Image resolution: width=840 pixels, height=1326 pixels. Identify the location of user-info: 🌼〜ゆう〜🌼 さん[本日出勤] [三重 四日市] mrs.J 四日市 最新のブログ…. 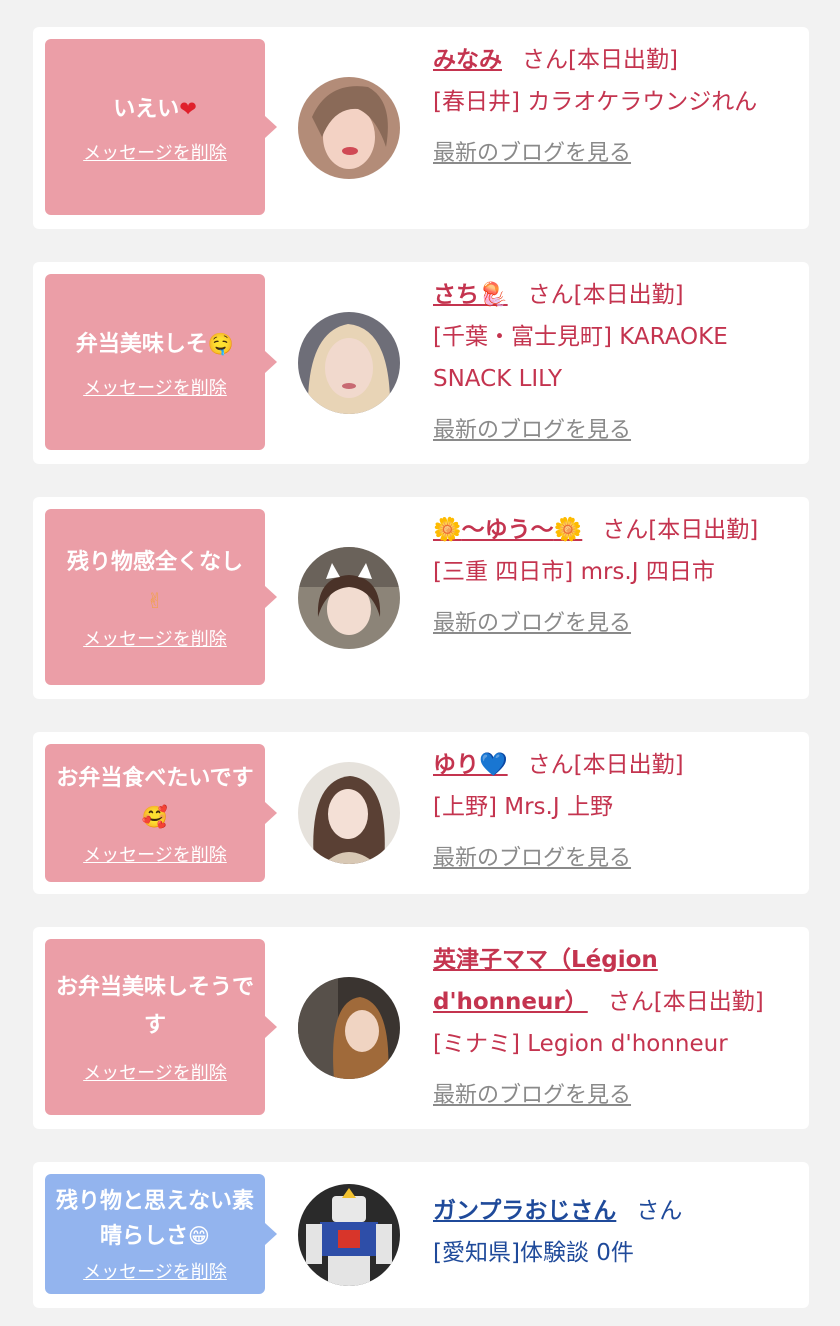
(607, 577).